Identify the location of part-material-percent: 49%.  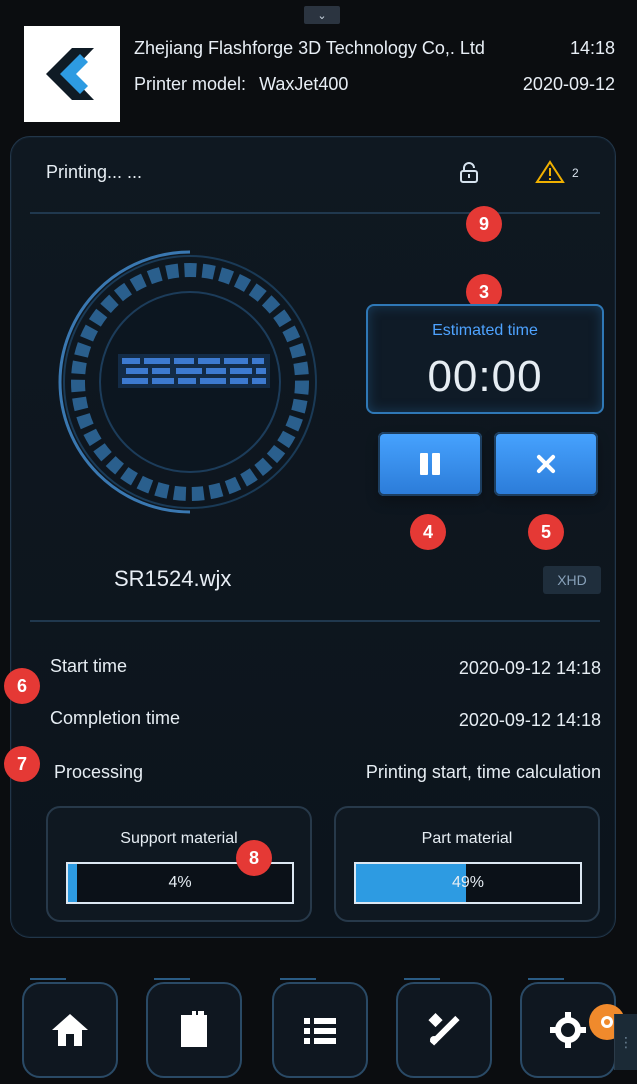
(468, 882).